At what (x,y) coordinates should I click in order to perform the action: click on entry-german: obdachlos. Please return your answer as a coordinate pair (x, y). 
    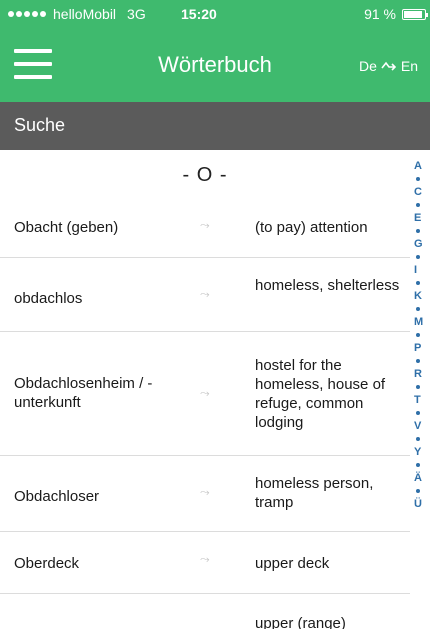
    Looking at the image, I should click on (48, 298).